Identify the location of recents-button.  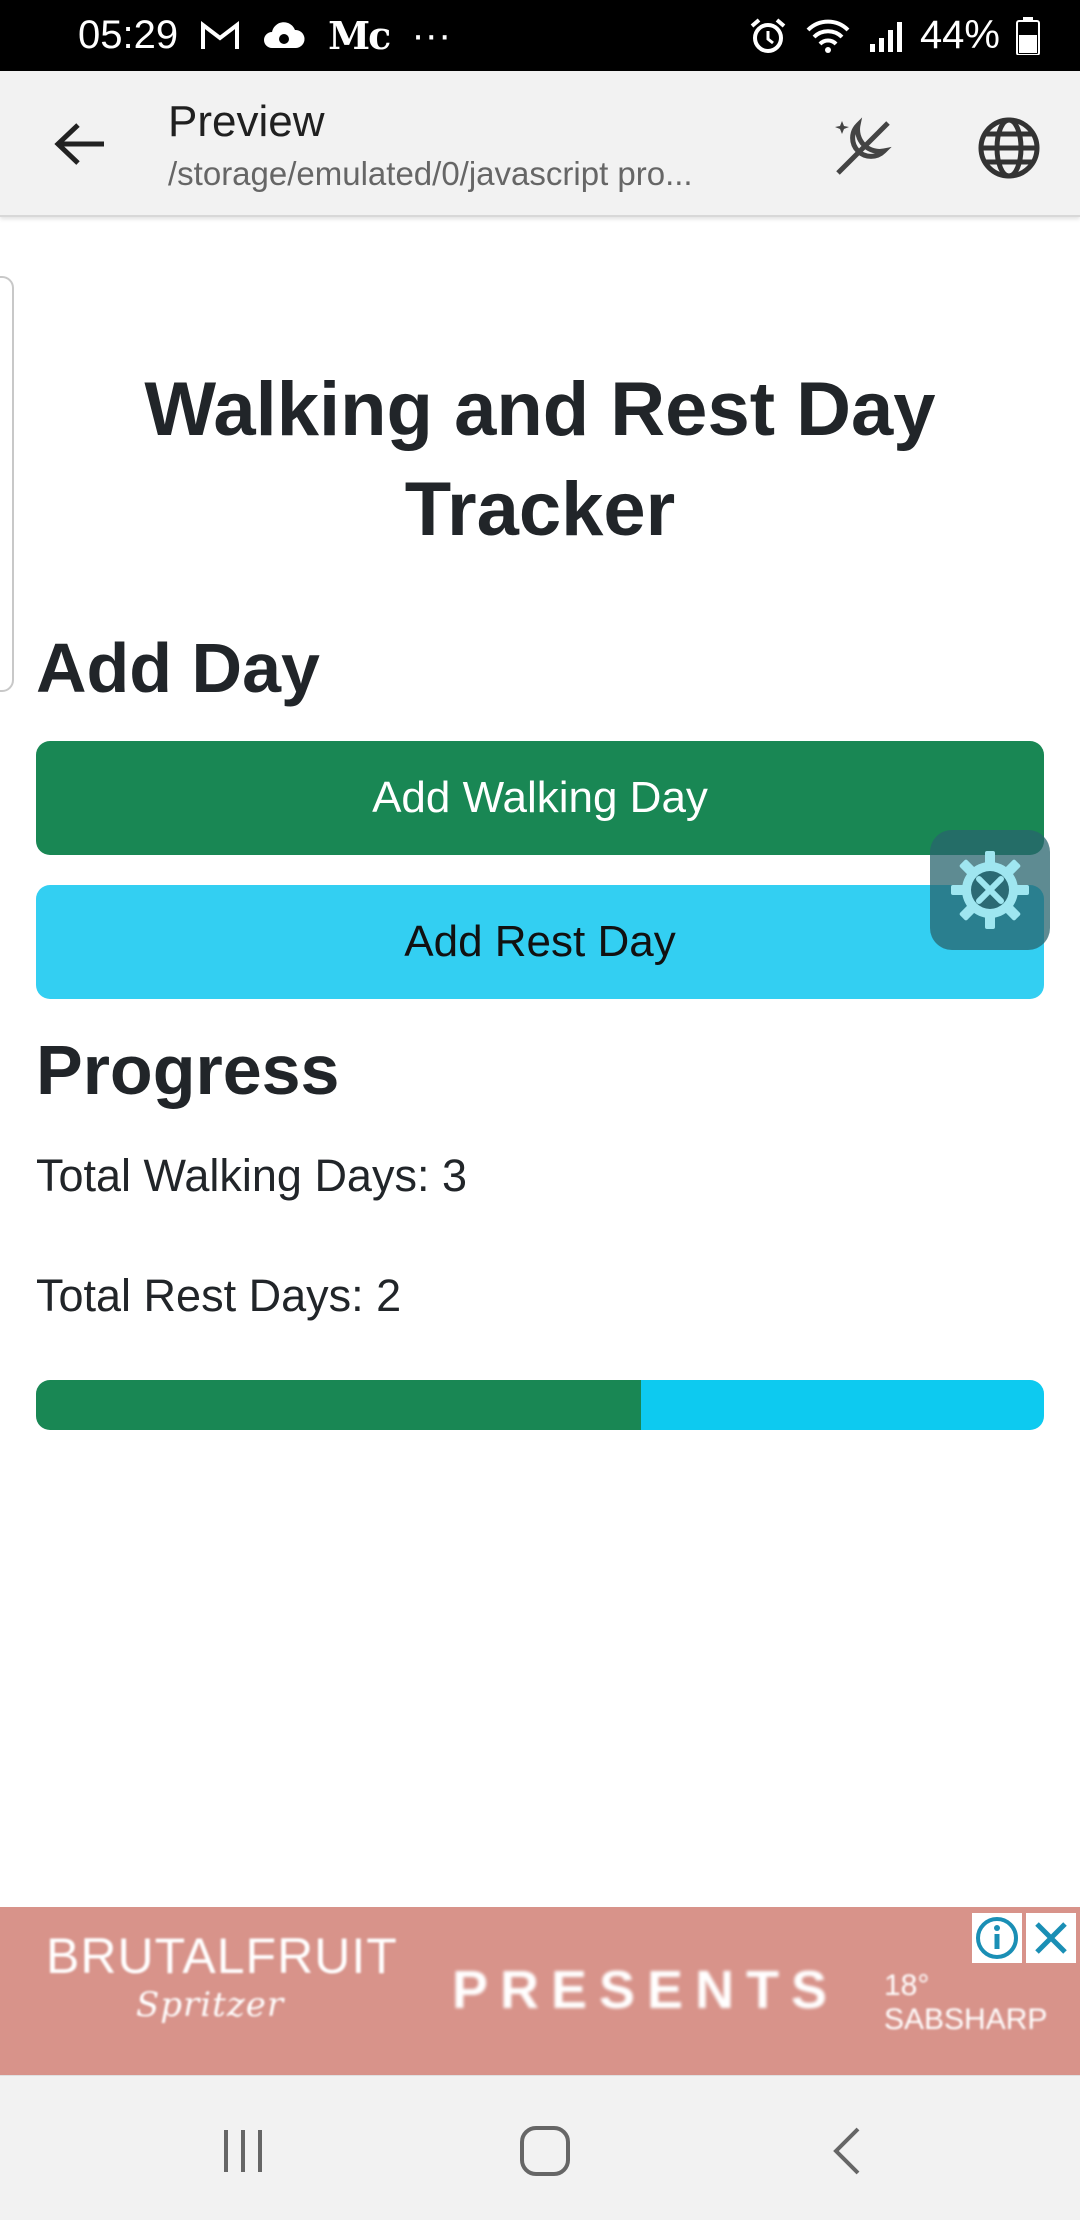
(243, 2151).